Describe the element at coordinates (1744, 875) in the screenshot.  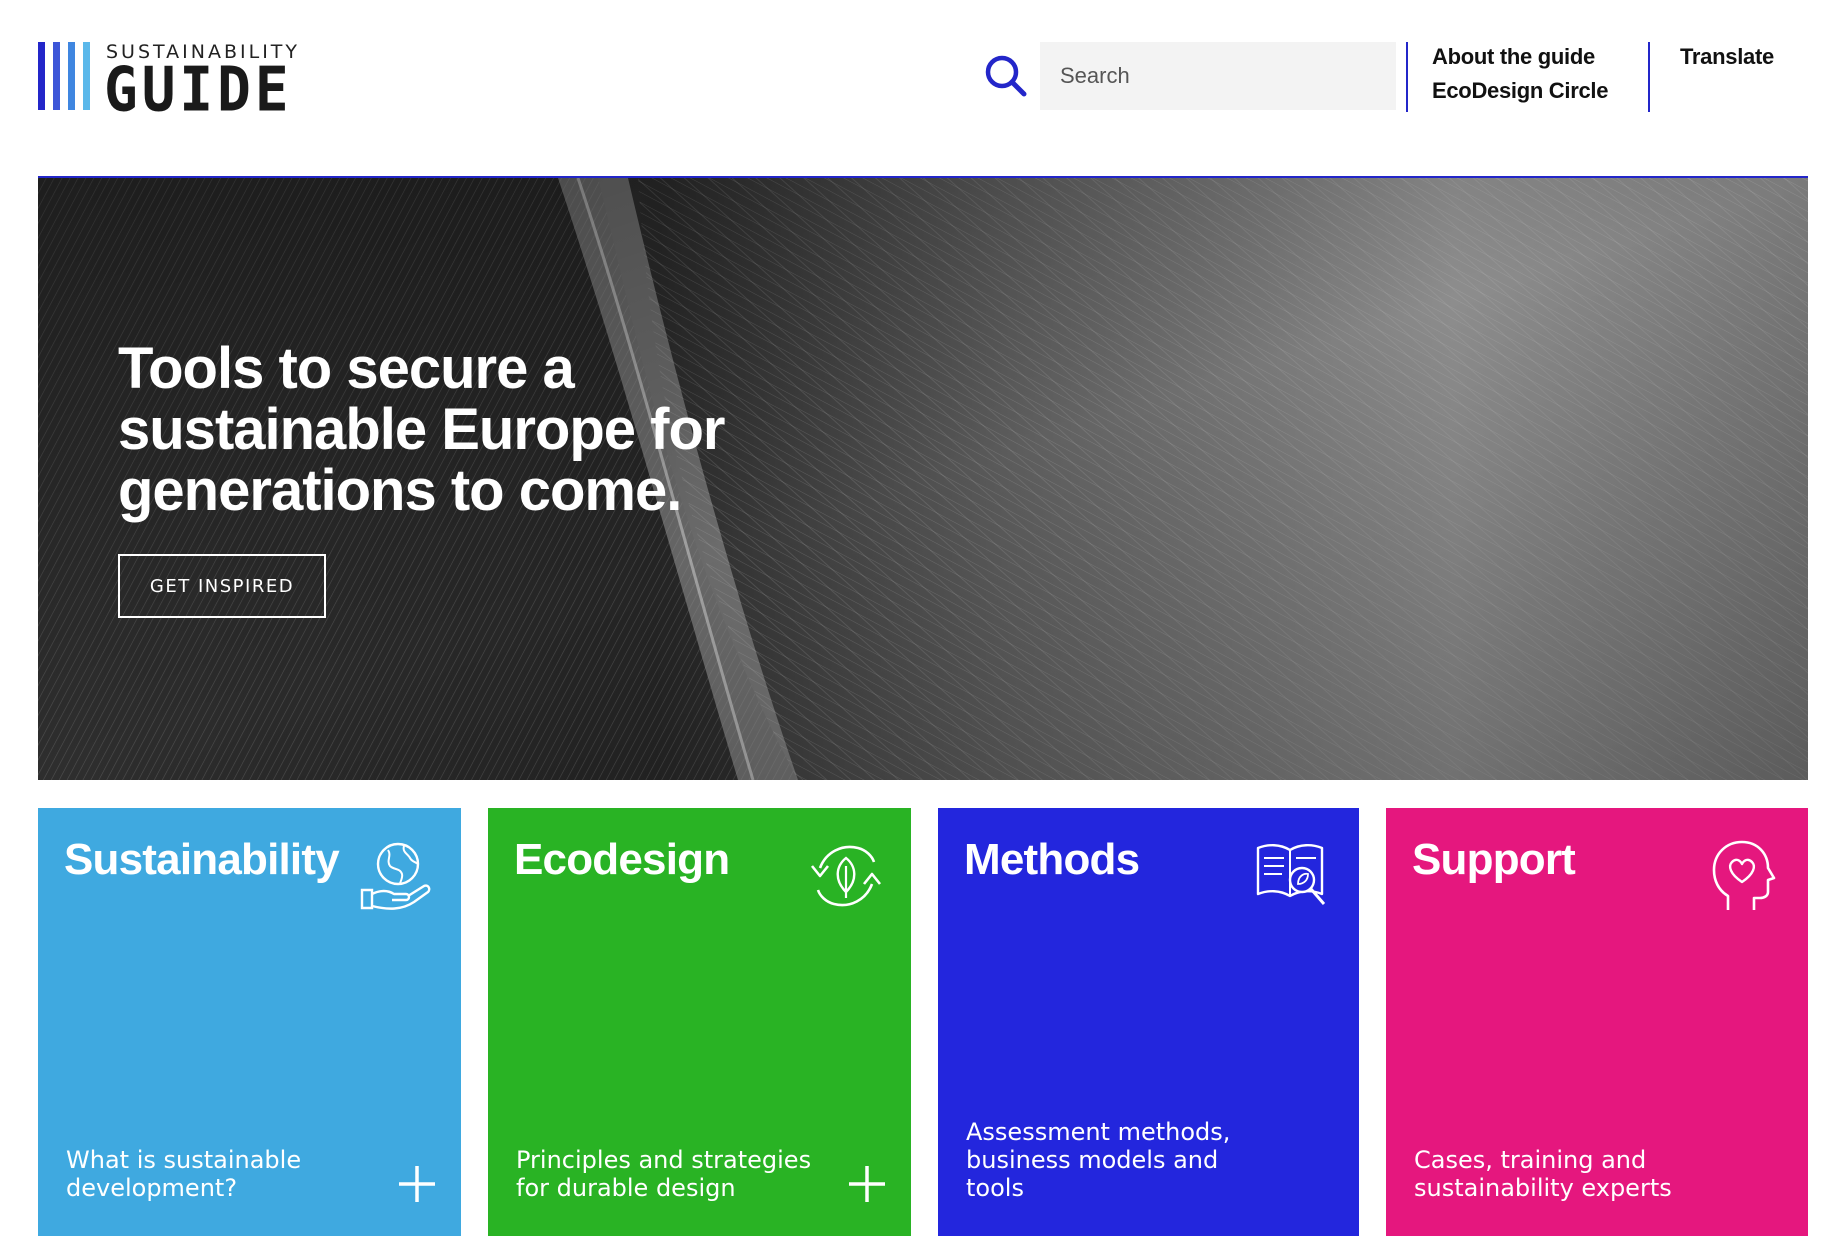
I see `head-heart-icon` at that location.